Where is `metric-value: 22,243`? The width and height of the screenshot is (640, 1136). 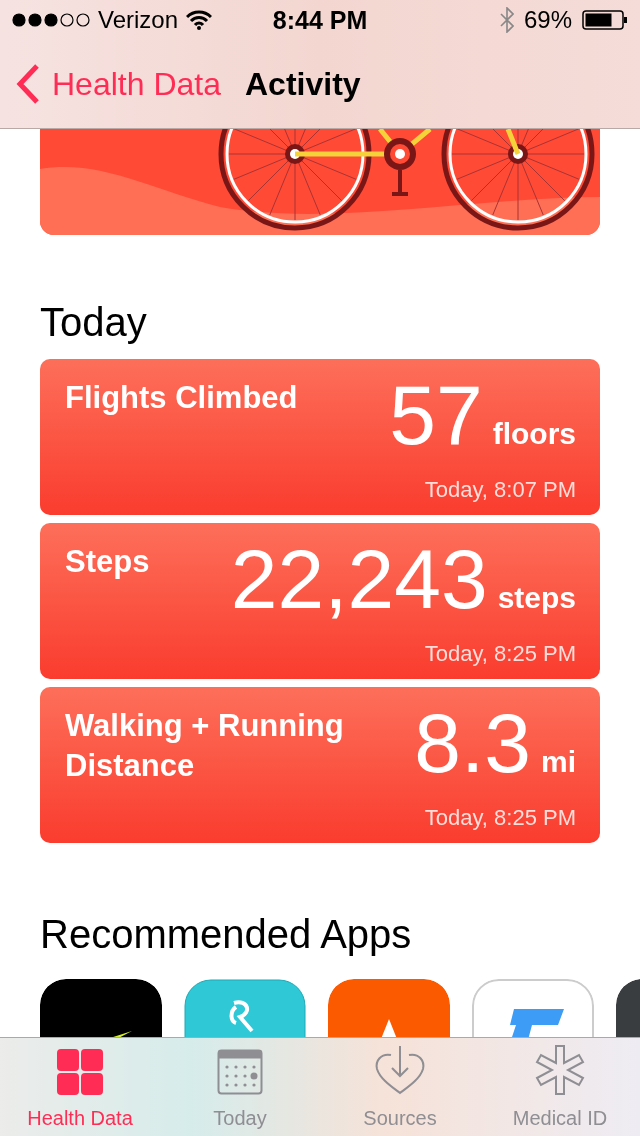 metric-value: 22,243 is located at coordinates (359, 579).